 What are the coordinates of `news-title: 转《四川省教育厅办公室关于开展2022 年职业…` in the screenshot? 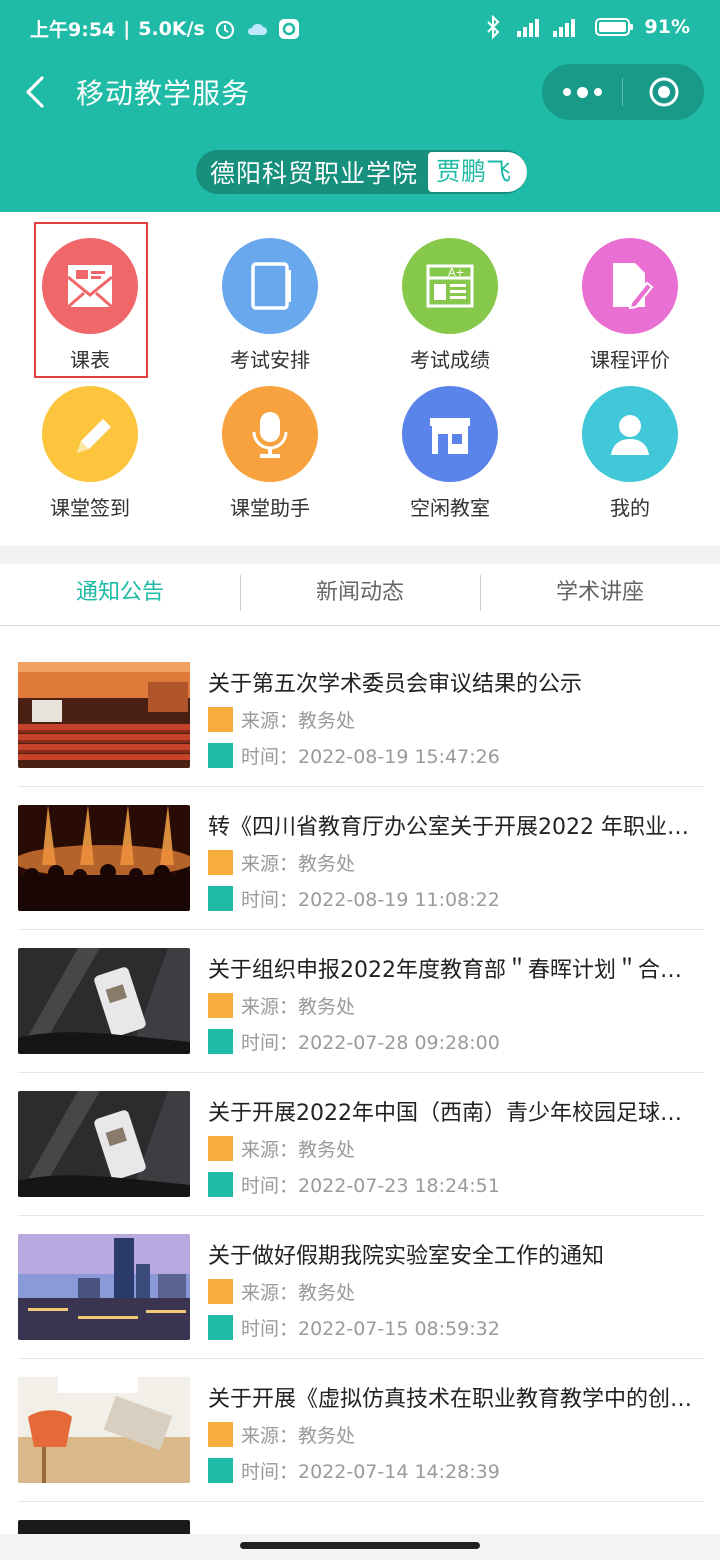 It's located at (448, 827).